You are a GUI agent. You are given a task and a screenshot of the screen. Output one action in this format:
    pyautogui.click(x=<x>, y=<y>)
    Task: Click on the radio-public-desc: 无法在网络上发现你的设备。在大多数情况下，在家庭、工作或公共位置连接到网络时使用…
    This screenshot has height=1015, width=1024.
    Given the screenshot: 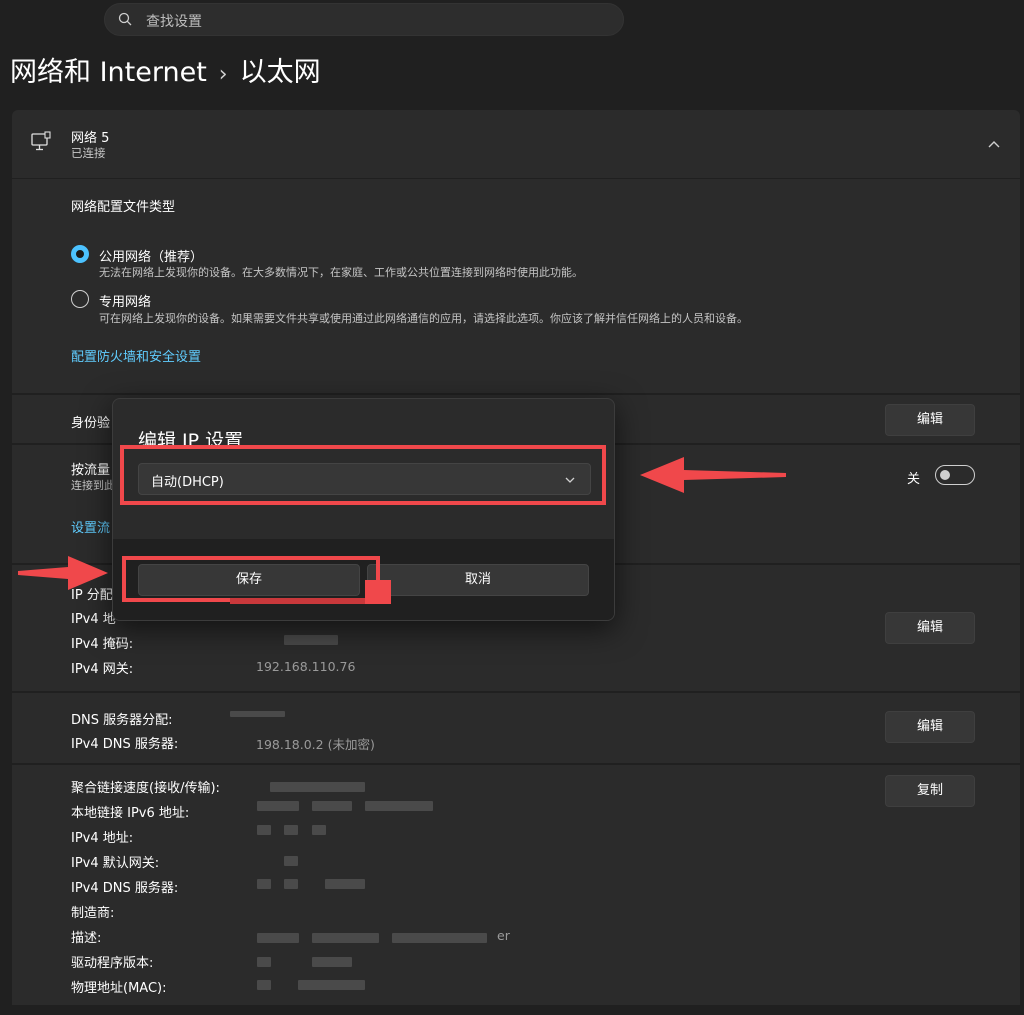 What is the action you would take?
    pyautogui.click(x=341, y=272)
    